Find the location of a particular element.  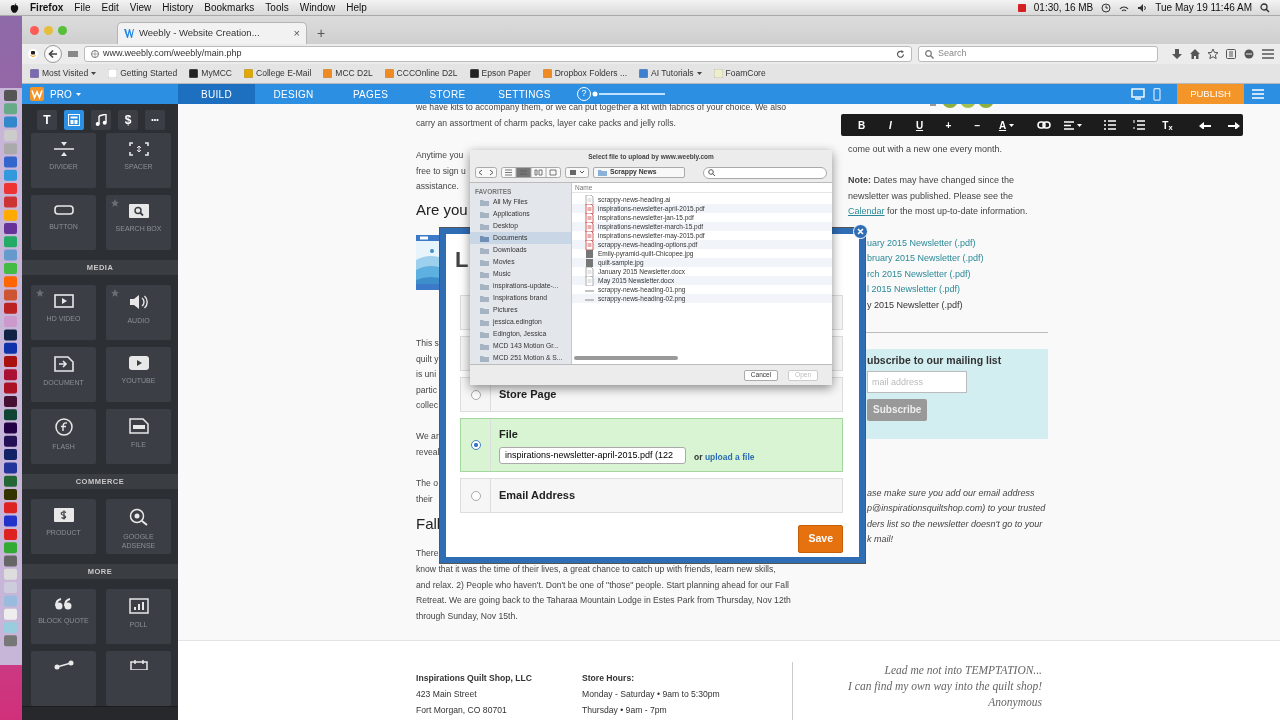

format-button: T$_{x}$ is located at coordinates (1167, 125).